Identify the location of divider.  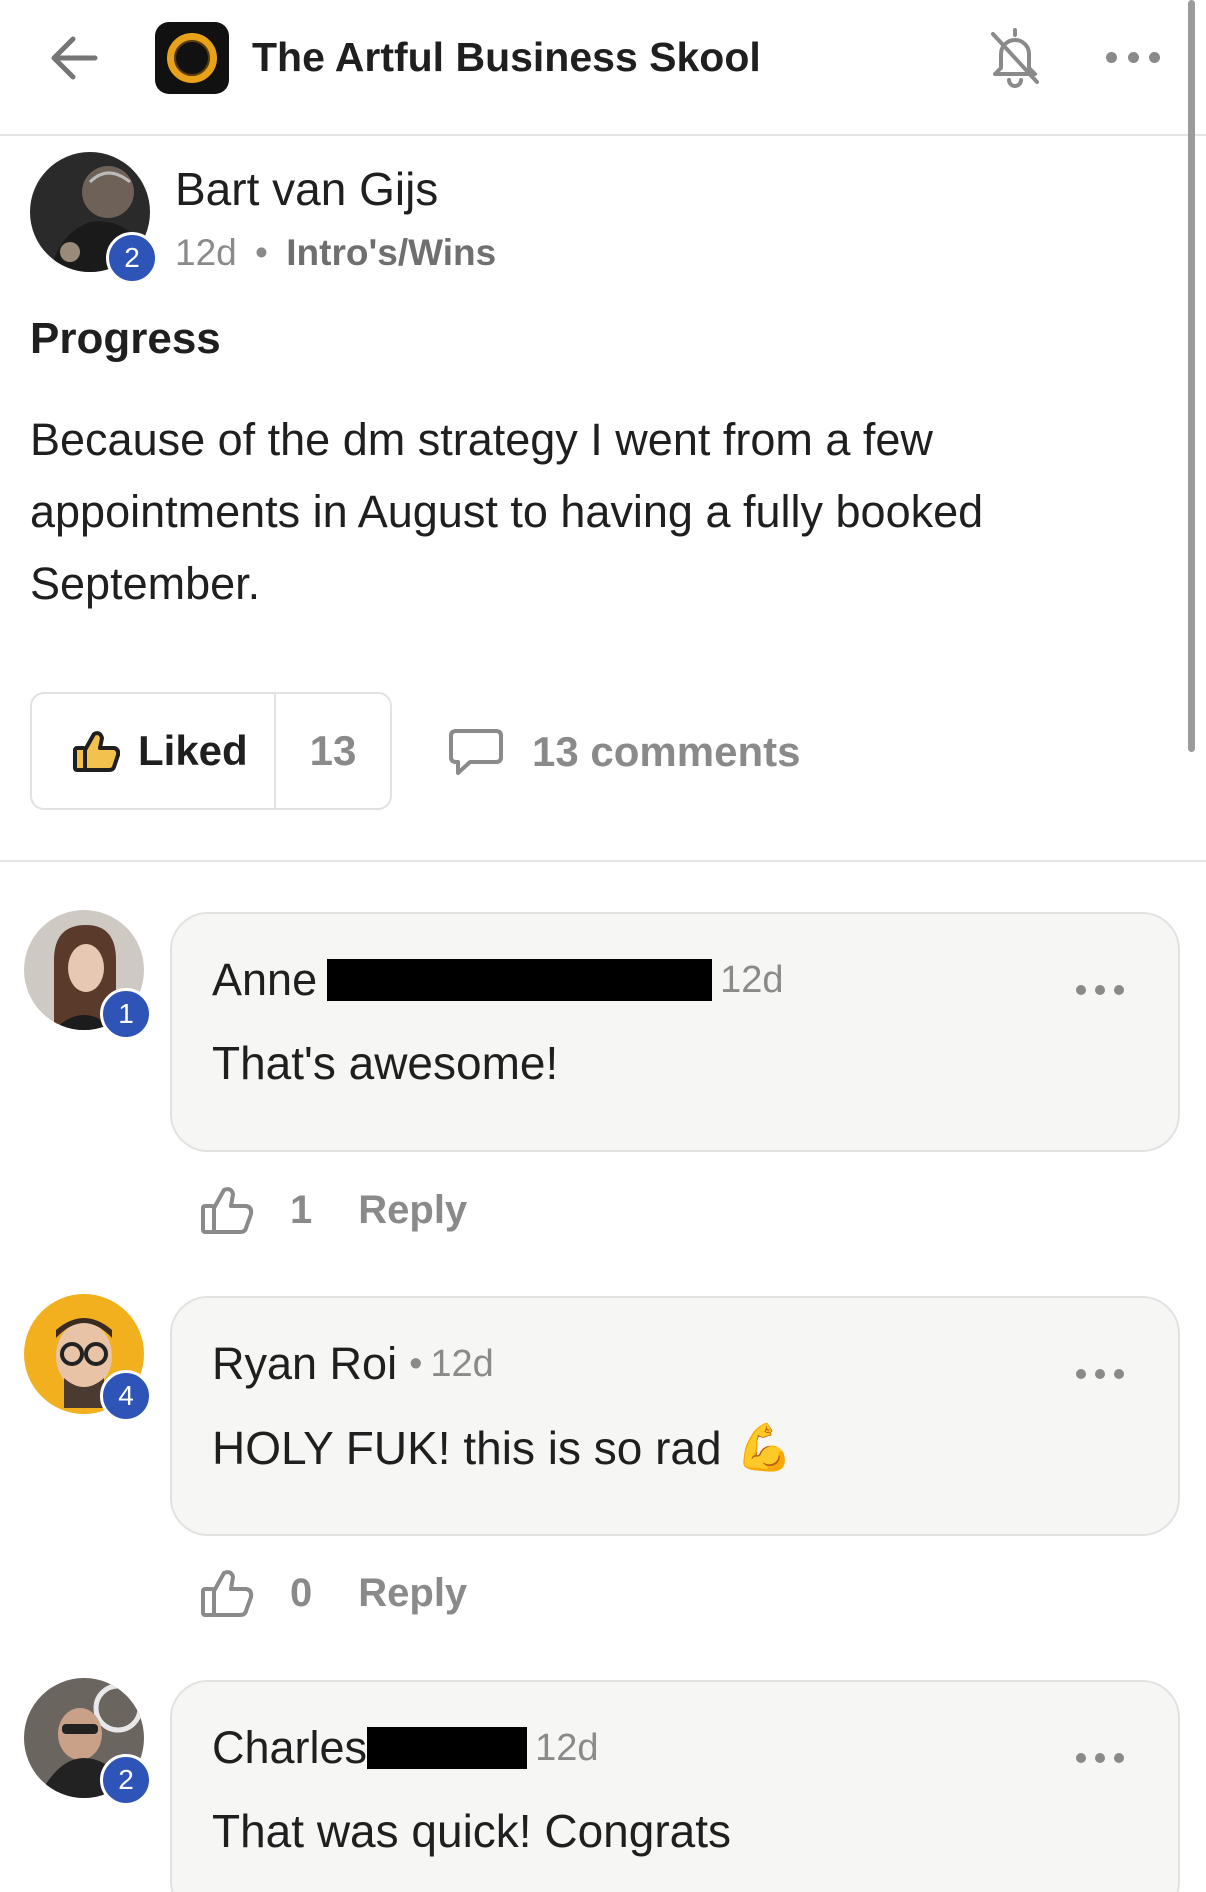
(603, 861).